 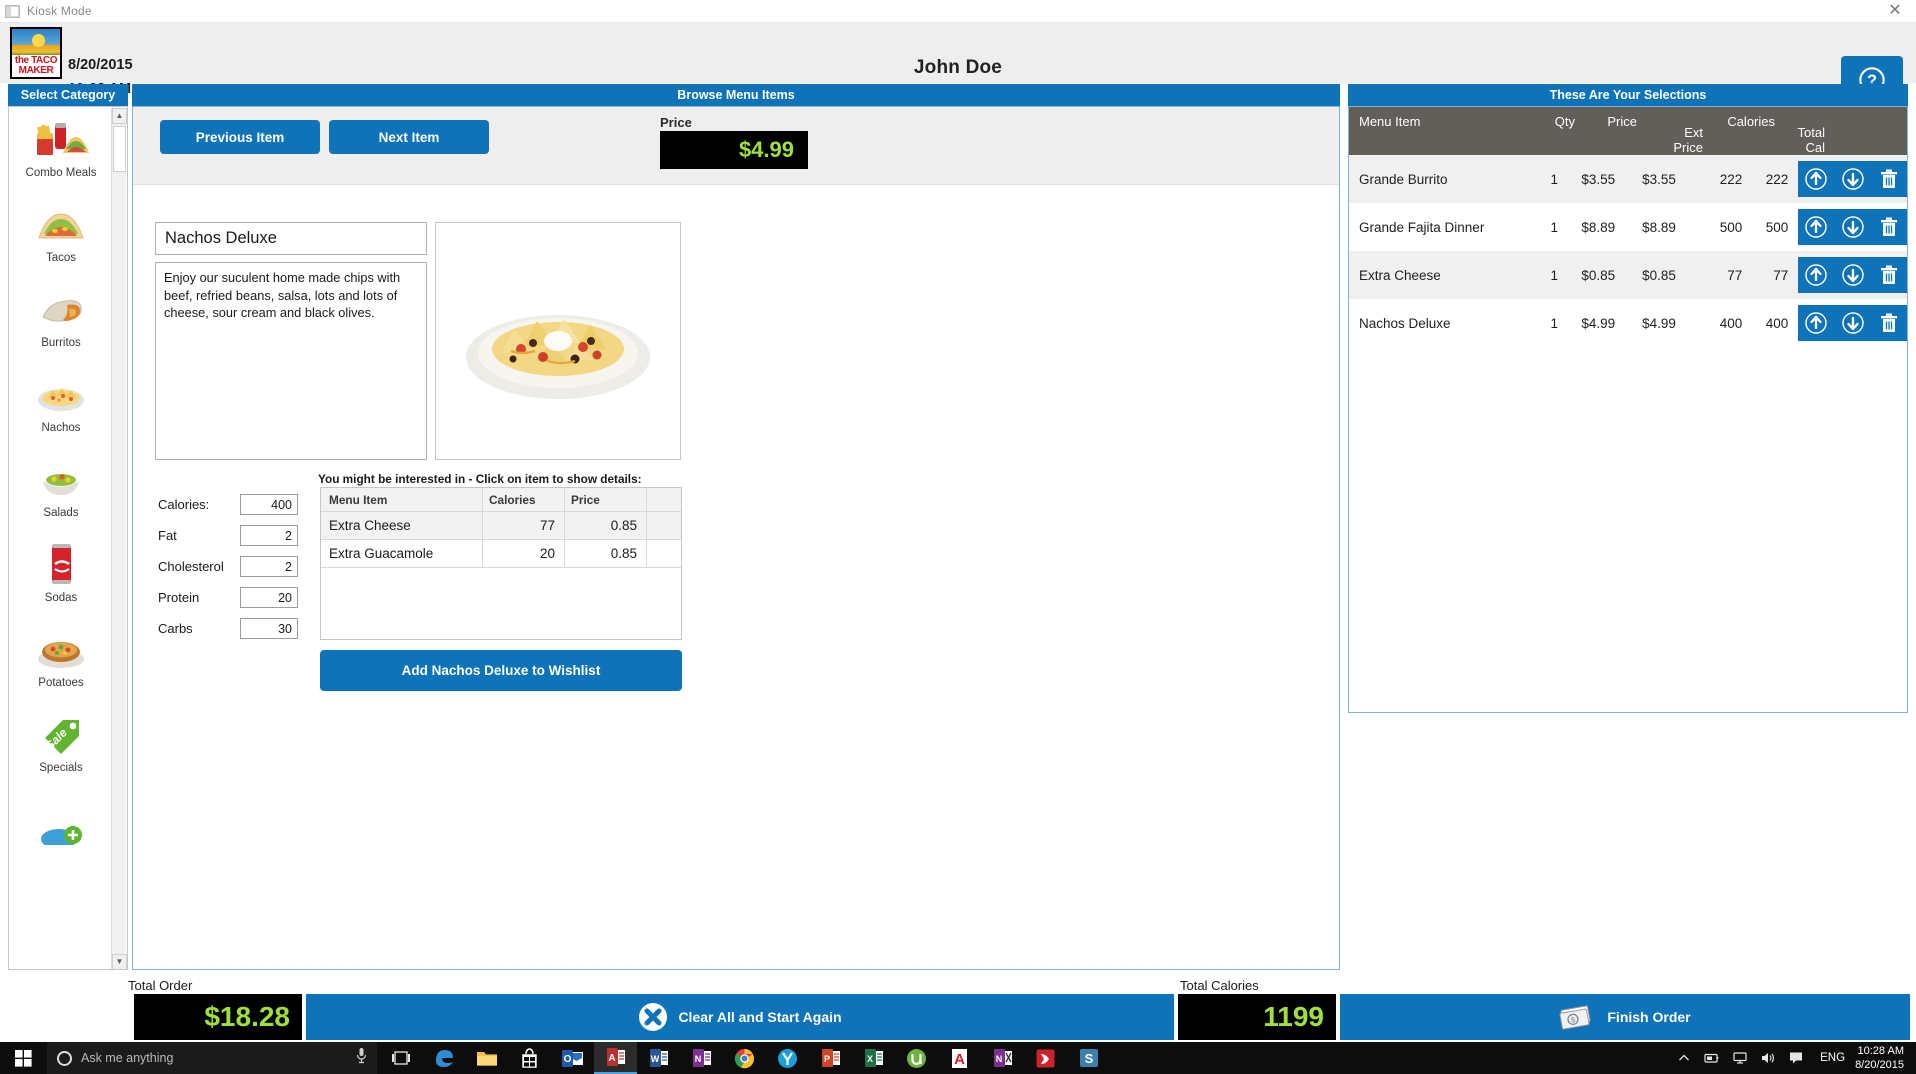 I want to click on row-price: $8.89, so click(x=1598, y=227).